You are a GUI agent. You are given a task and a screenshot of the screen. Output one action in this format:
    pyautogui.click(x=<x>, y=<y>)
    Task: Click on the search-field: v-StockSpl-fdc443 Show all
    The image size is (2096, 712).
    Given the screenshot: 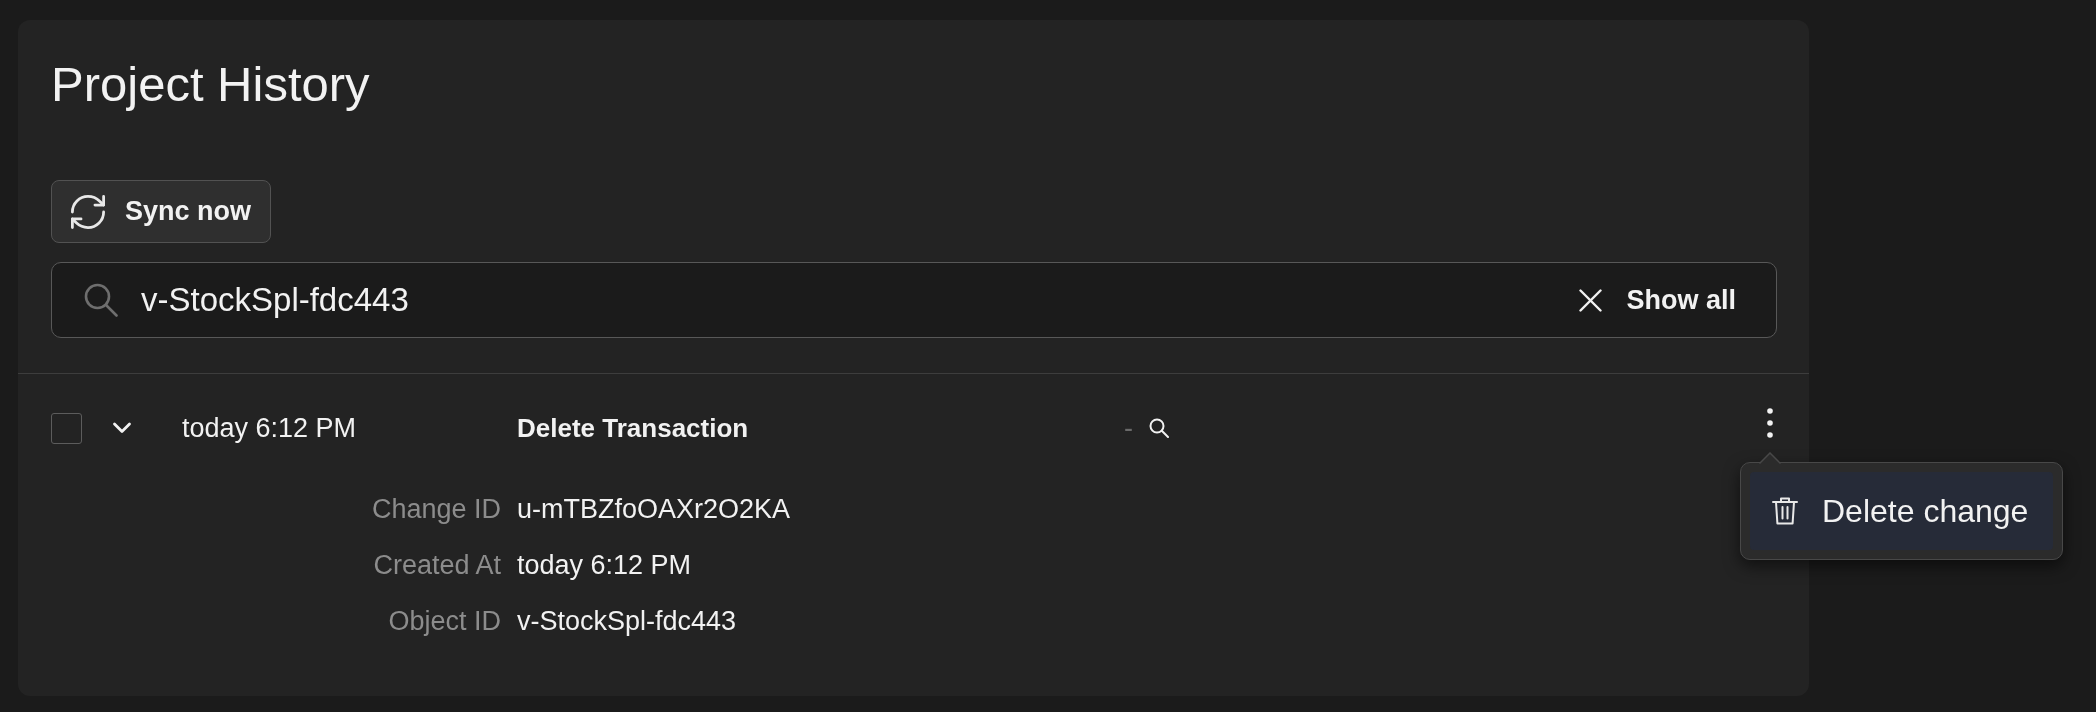 What is the action you would take?
    pyautogui.click(x=914, y=300)
    